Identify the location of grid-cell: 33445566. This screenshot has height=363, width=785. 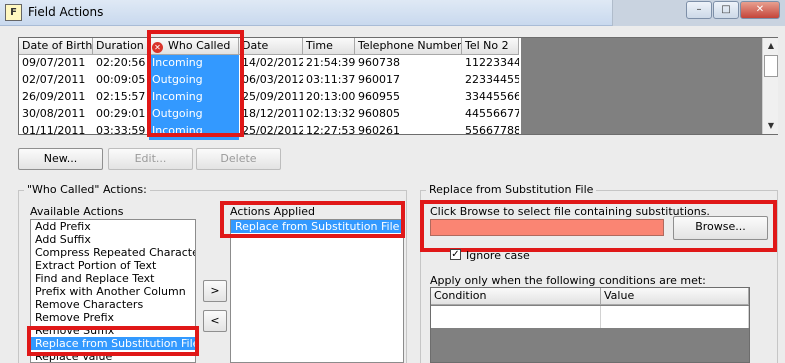
(490, 97).